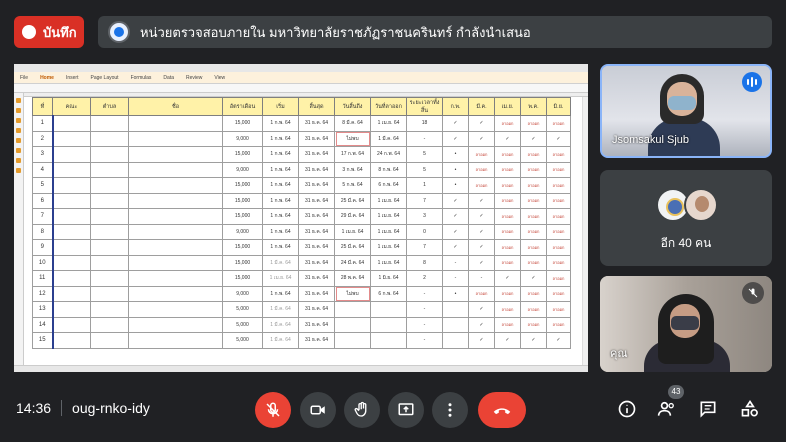  Describe the element at coordinates (627, 409) in the screenshot. I see `meeting-details-button` at that location.